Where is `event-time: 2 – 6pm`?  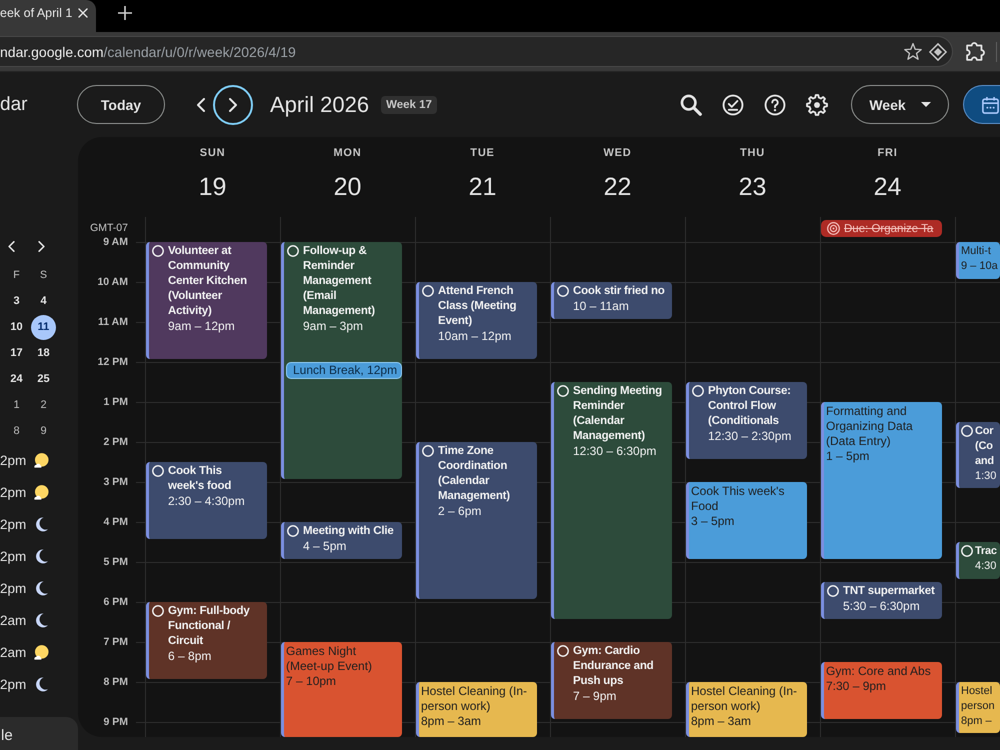 event-time: 2 – 6pm is located at coordinates (460, 511).